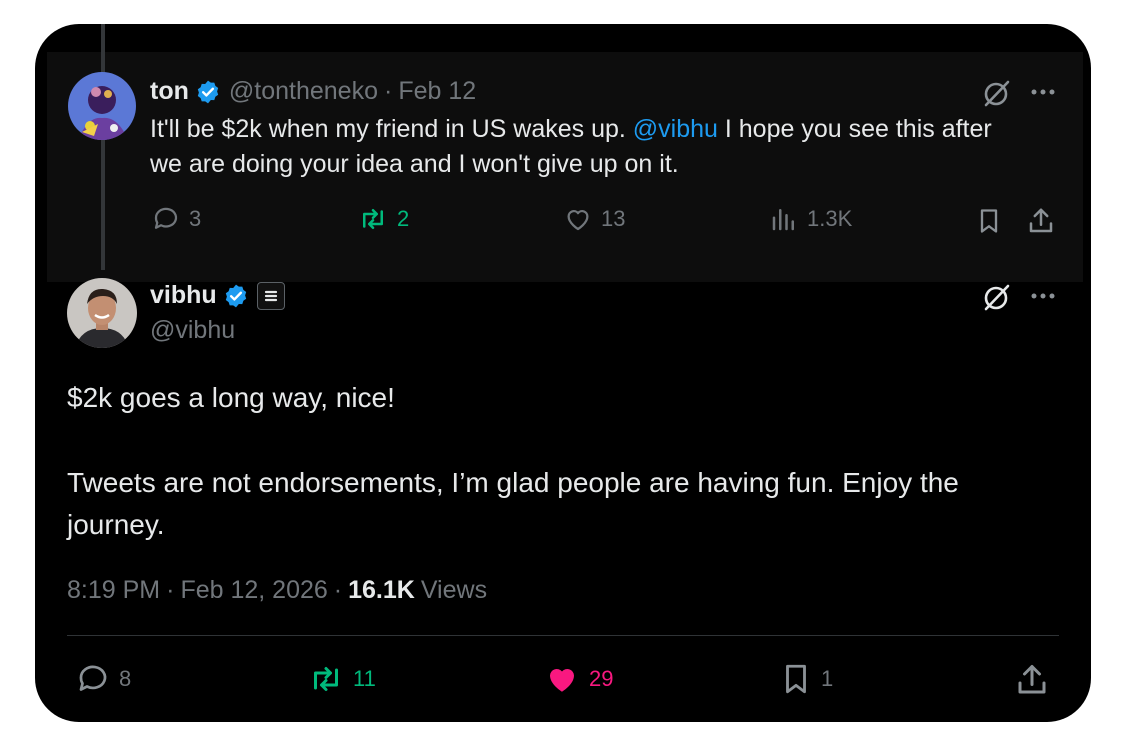  What do you see at coordinates (594, 219) in the screenshot?
I see `like-button: 13` at bounding box center [594, 219].